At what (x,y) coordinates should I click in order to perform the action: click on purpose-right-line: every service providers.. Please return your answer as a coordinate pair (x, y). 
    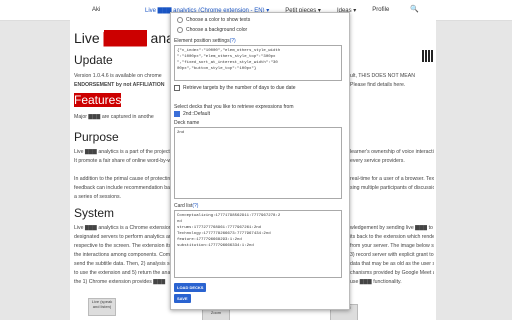
    Looking at the image, I should click on (377, 161).